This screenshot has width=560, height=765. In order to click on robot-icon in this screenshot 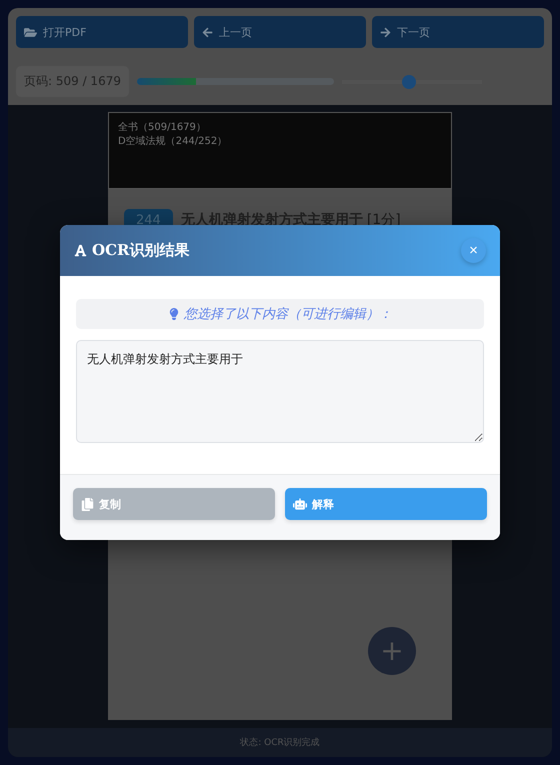, I will do `click(300, 504)`.